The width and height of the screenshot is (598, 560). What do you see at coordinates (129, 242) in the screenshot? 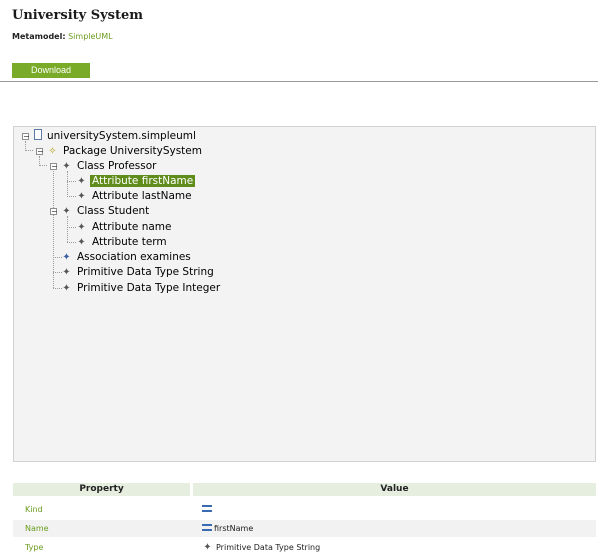
I see `tree-node-label: Attribute term` at bounding box center [129, 242].